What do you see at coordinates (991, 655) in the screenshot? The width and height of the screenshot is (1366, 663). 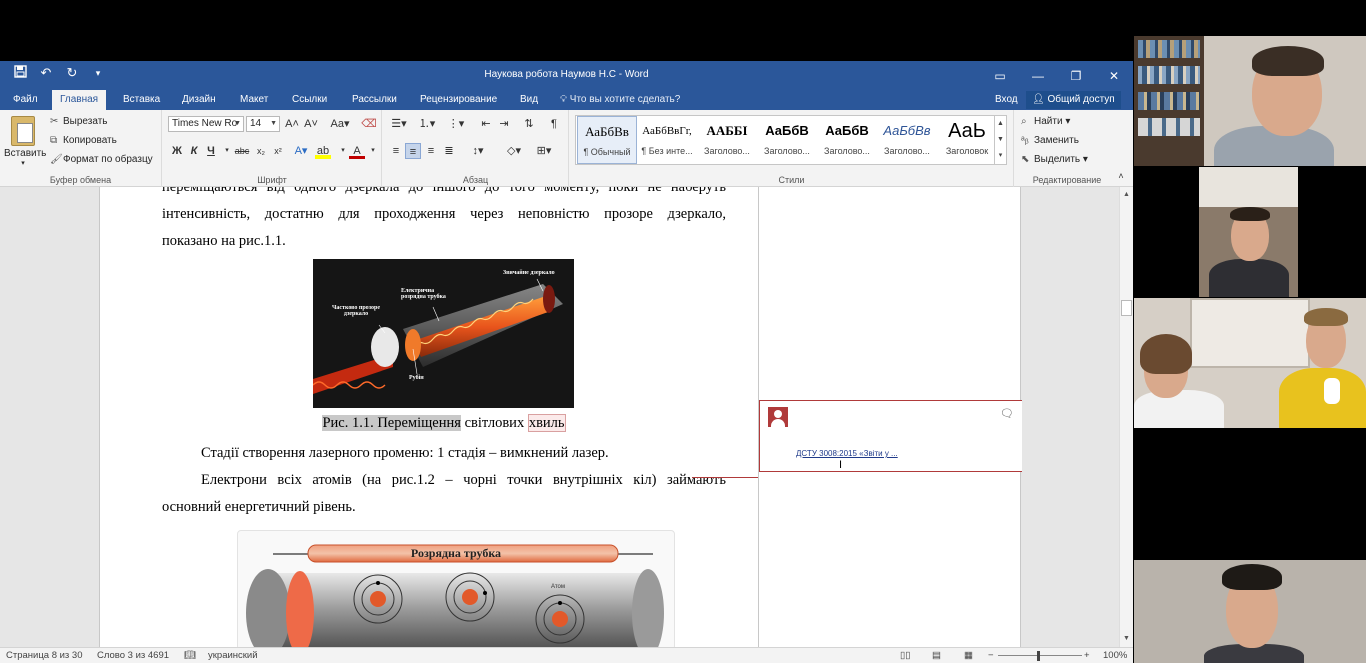 I see `zoom-out-icon: −` at bounding box center [991, 655].